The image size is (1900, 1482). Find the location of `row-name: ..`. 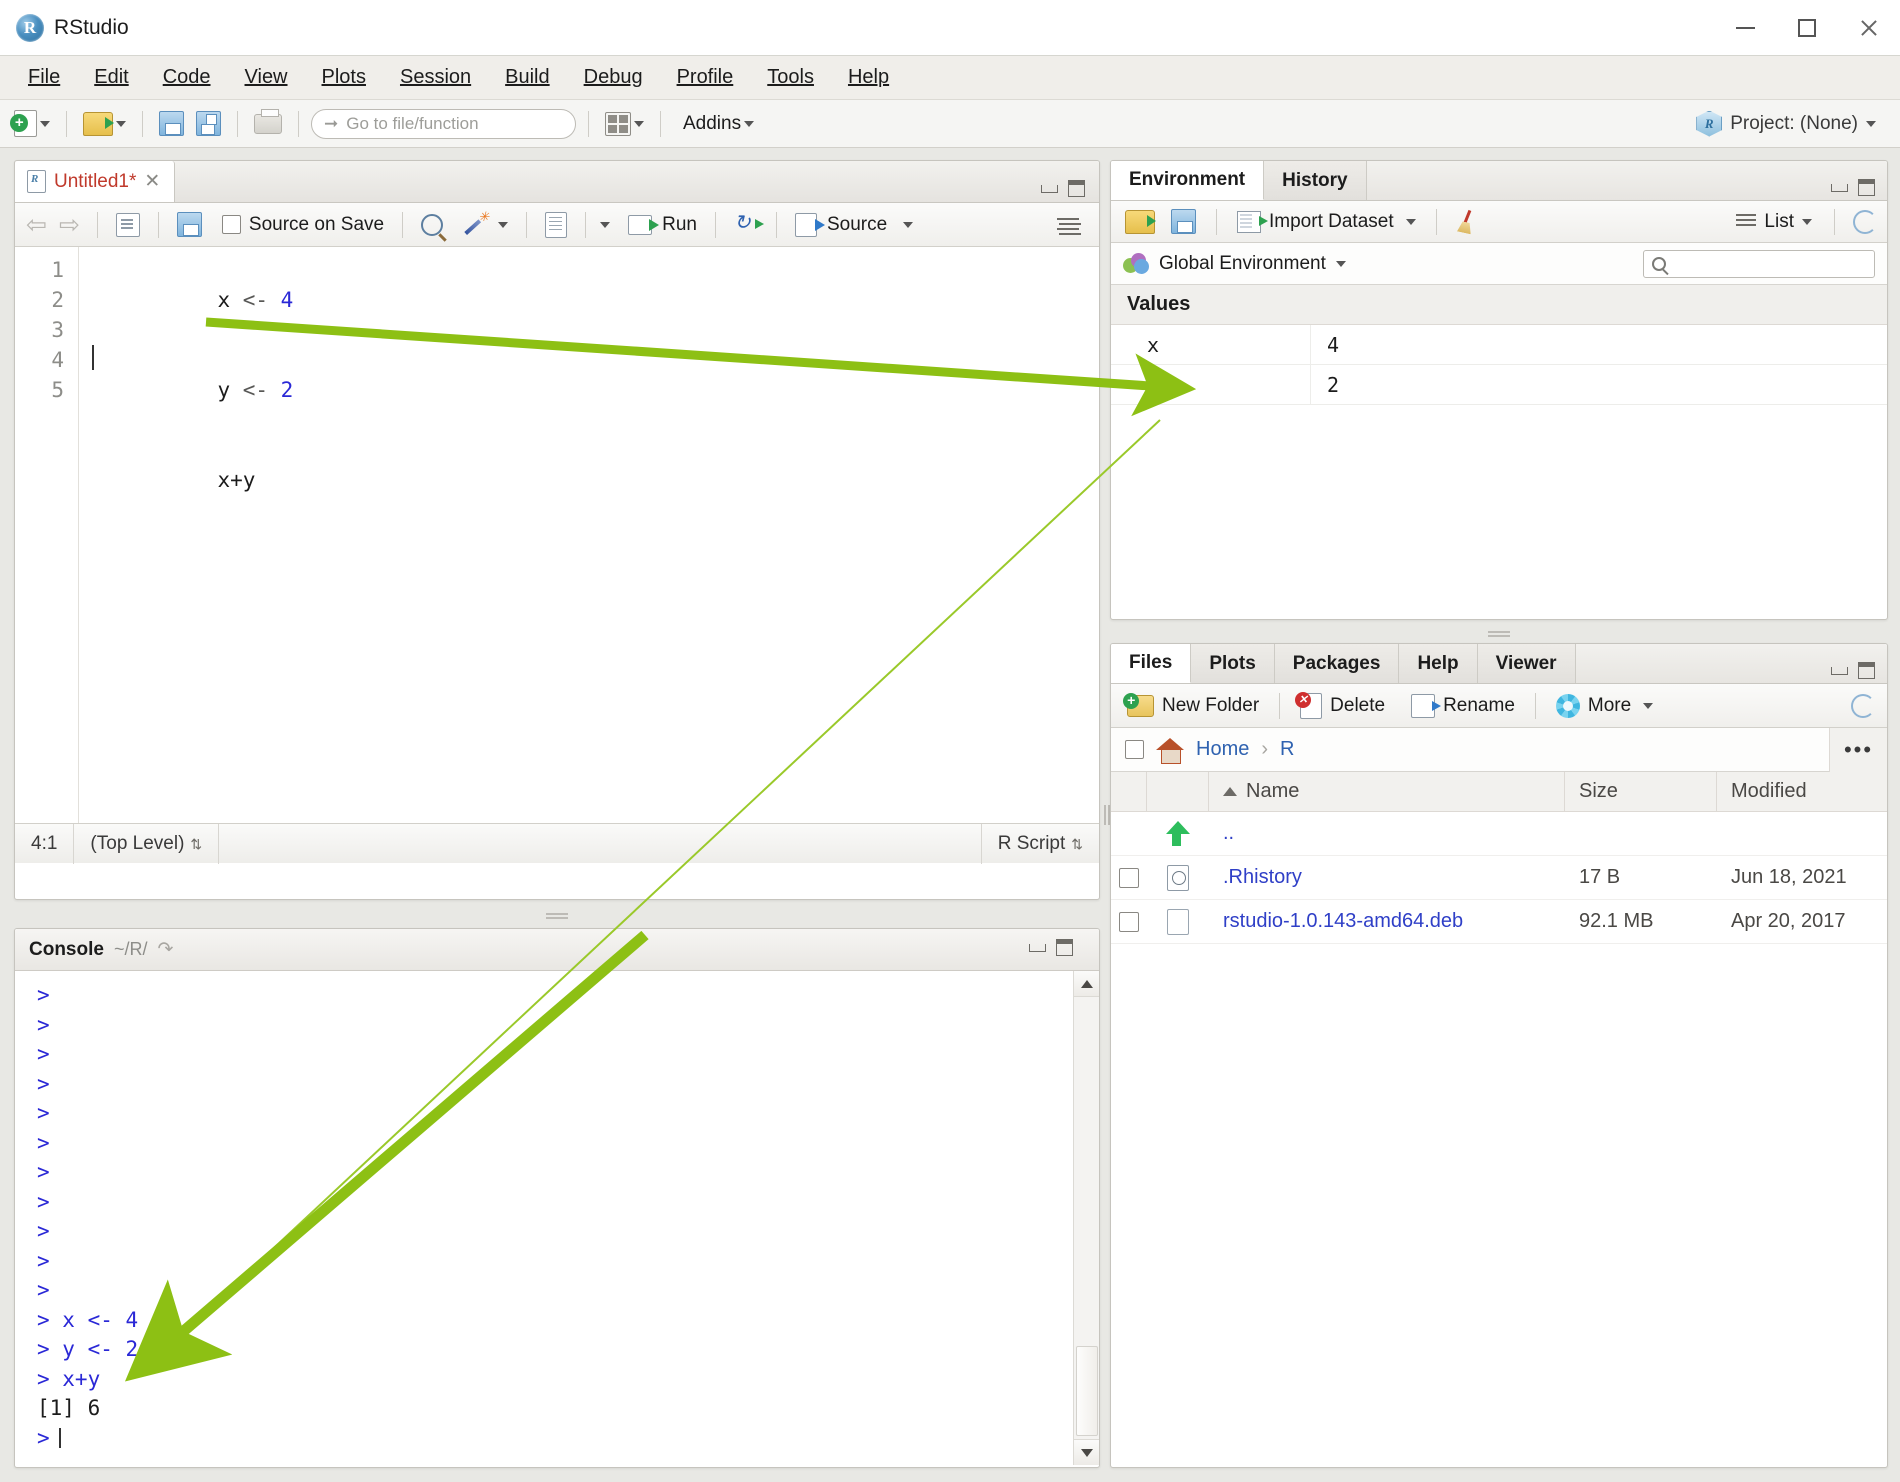

row-name: .. is located at coordinates (1387, 833).